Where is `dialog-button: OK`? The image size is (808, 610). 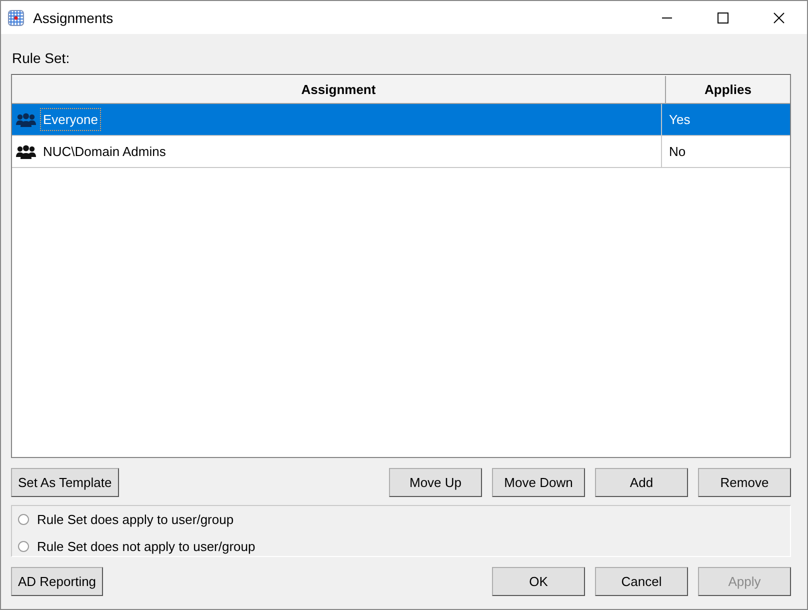
dialog-button: OK is located at coordinates (538, 581).